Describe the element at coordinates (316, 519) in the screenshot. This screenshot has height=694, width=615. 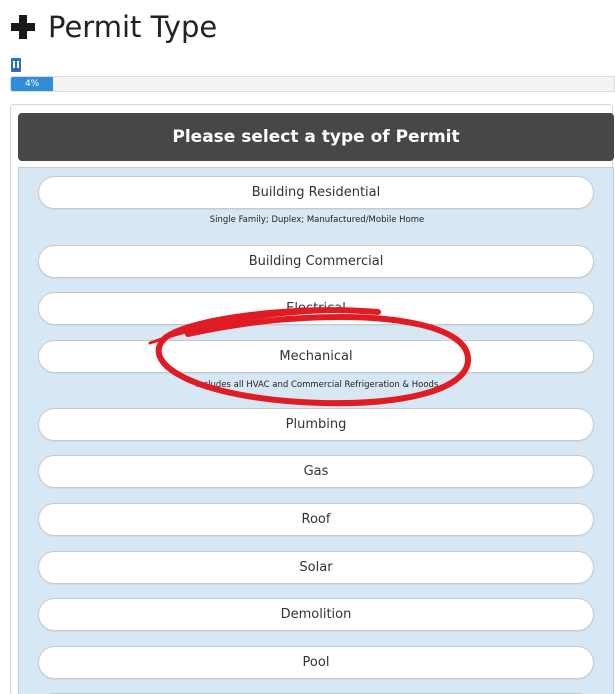
I see `permit-option-roof: Roof` at that location.